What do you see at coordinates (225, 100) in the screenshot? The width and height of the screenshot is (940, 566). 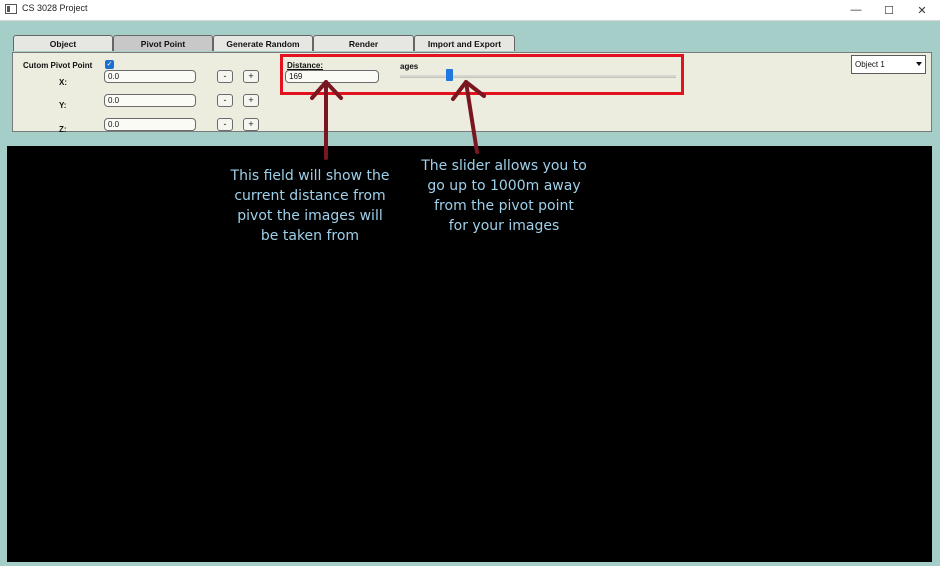 I see `y-minus-button: -` at bounding box center [225, 100].